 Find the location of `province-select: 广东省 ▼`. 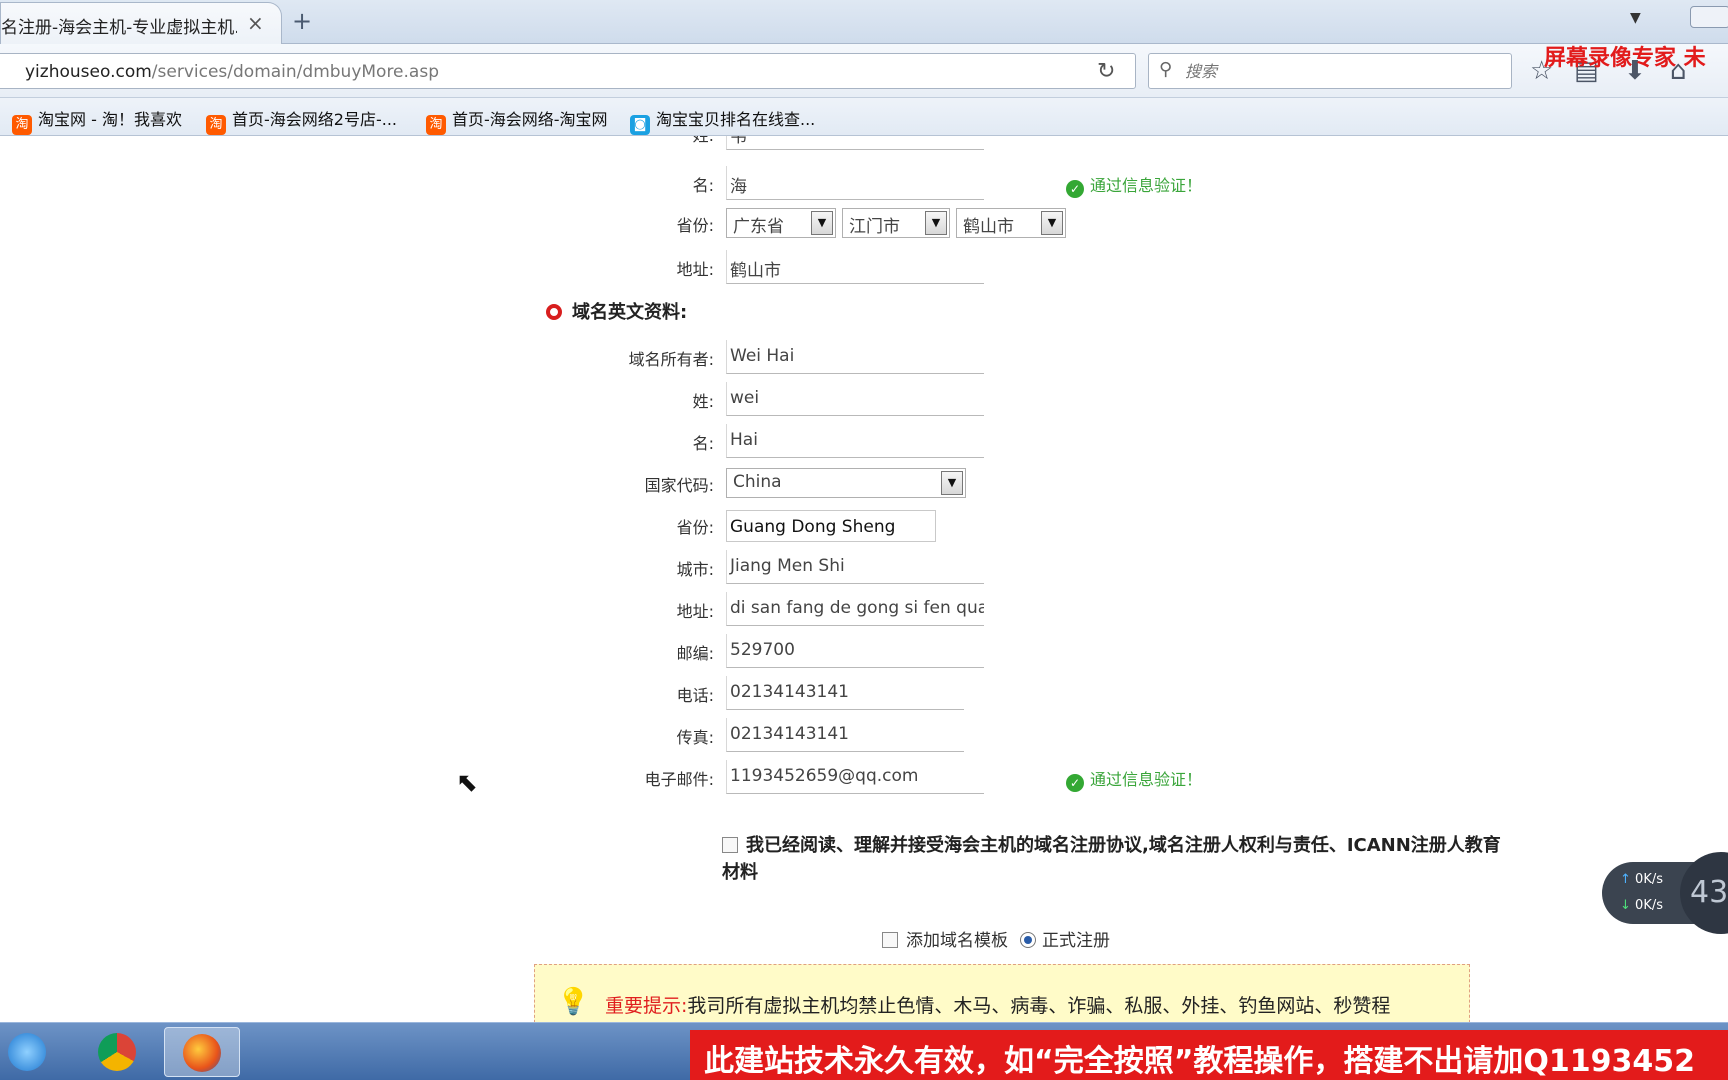

province-select: 广东省 ▼ is located at coordinates (781, 223).